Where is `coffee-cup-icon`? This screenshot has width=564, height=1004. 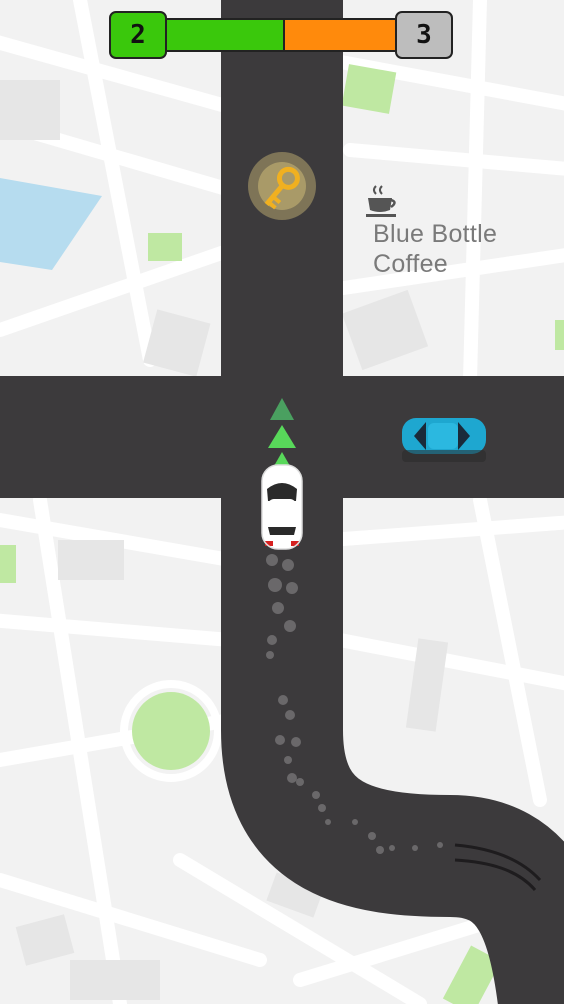 coffee-cup-icon is located at coordinates (381, 201).